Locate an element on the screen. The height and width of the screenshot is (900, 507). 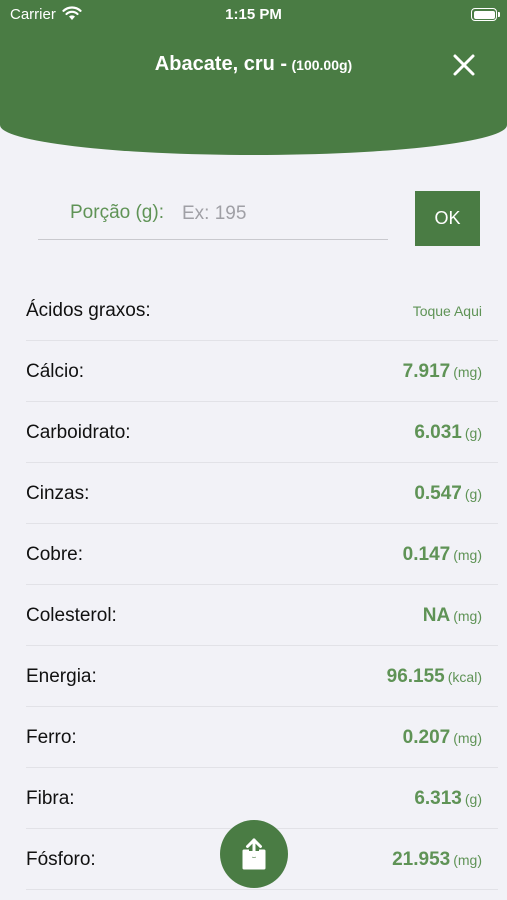
portion-field: Porção (g): is located at coordinates (213, 215).